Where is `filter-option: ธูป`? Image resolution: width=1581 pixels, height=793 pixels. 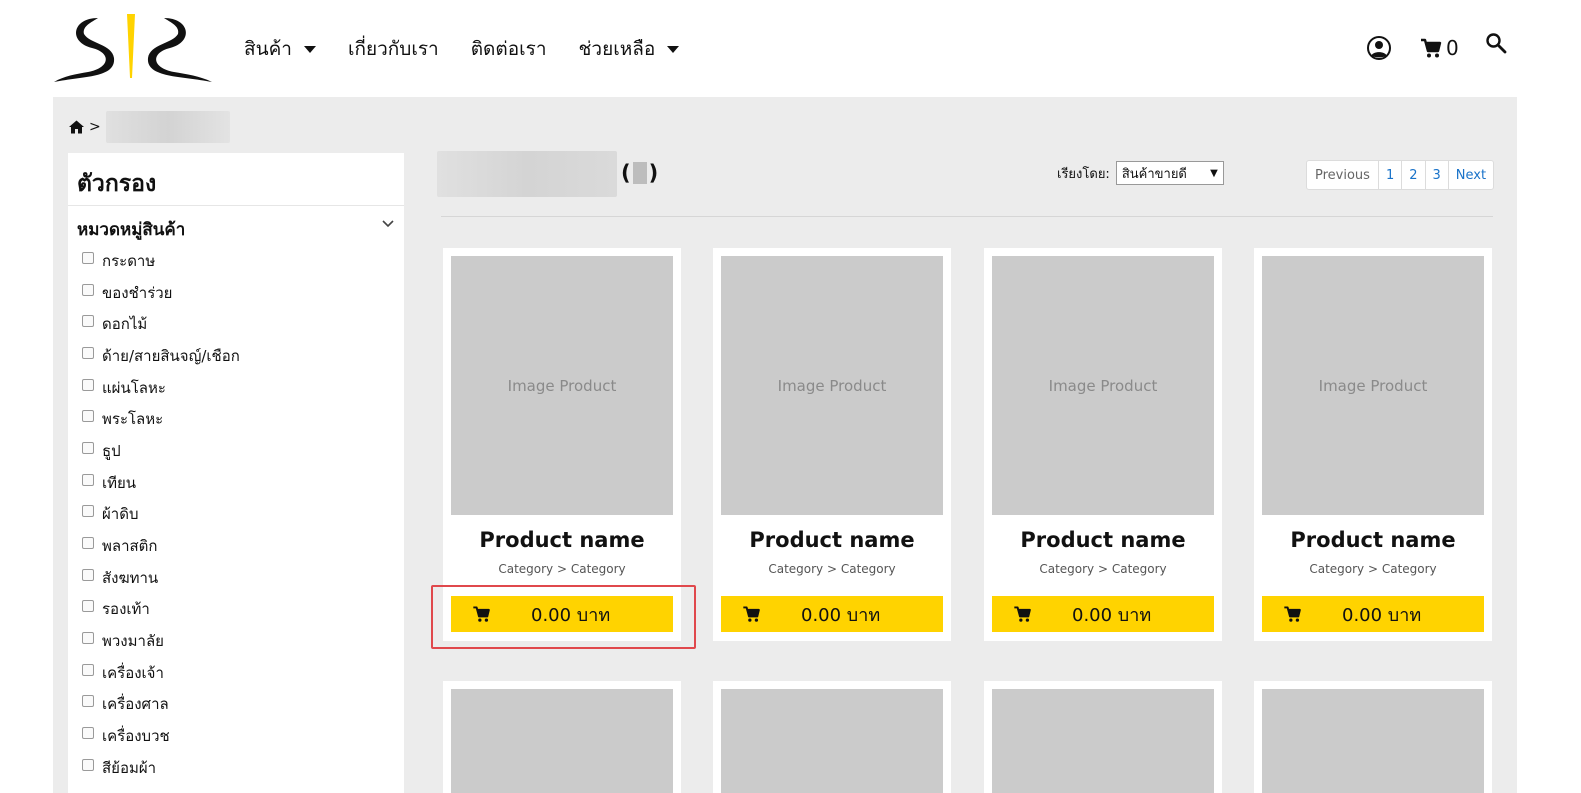 filter-option: ธูป is located at coordinates (238, 451).